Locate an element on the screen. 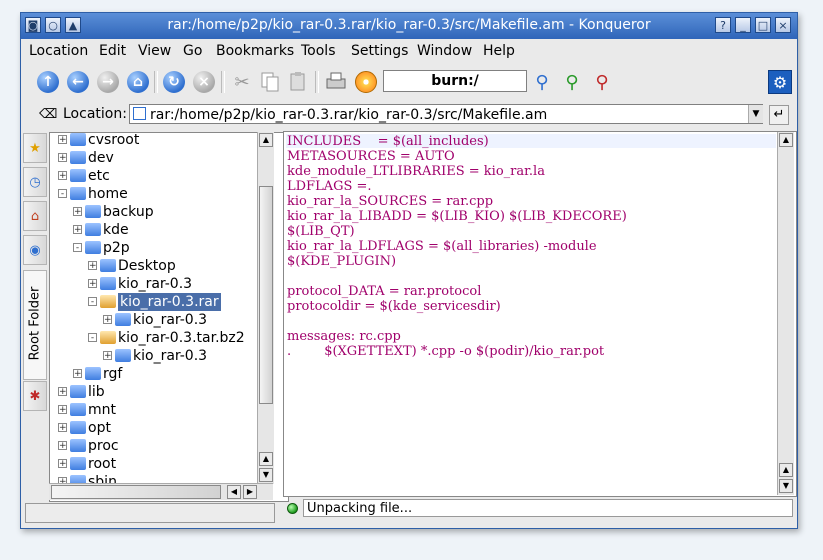 Image resolution: width=823 pixels, height=560 pixels. tree-item: + cvsroot is located at coordinates (169, 141).